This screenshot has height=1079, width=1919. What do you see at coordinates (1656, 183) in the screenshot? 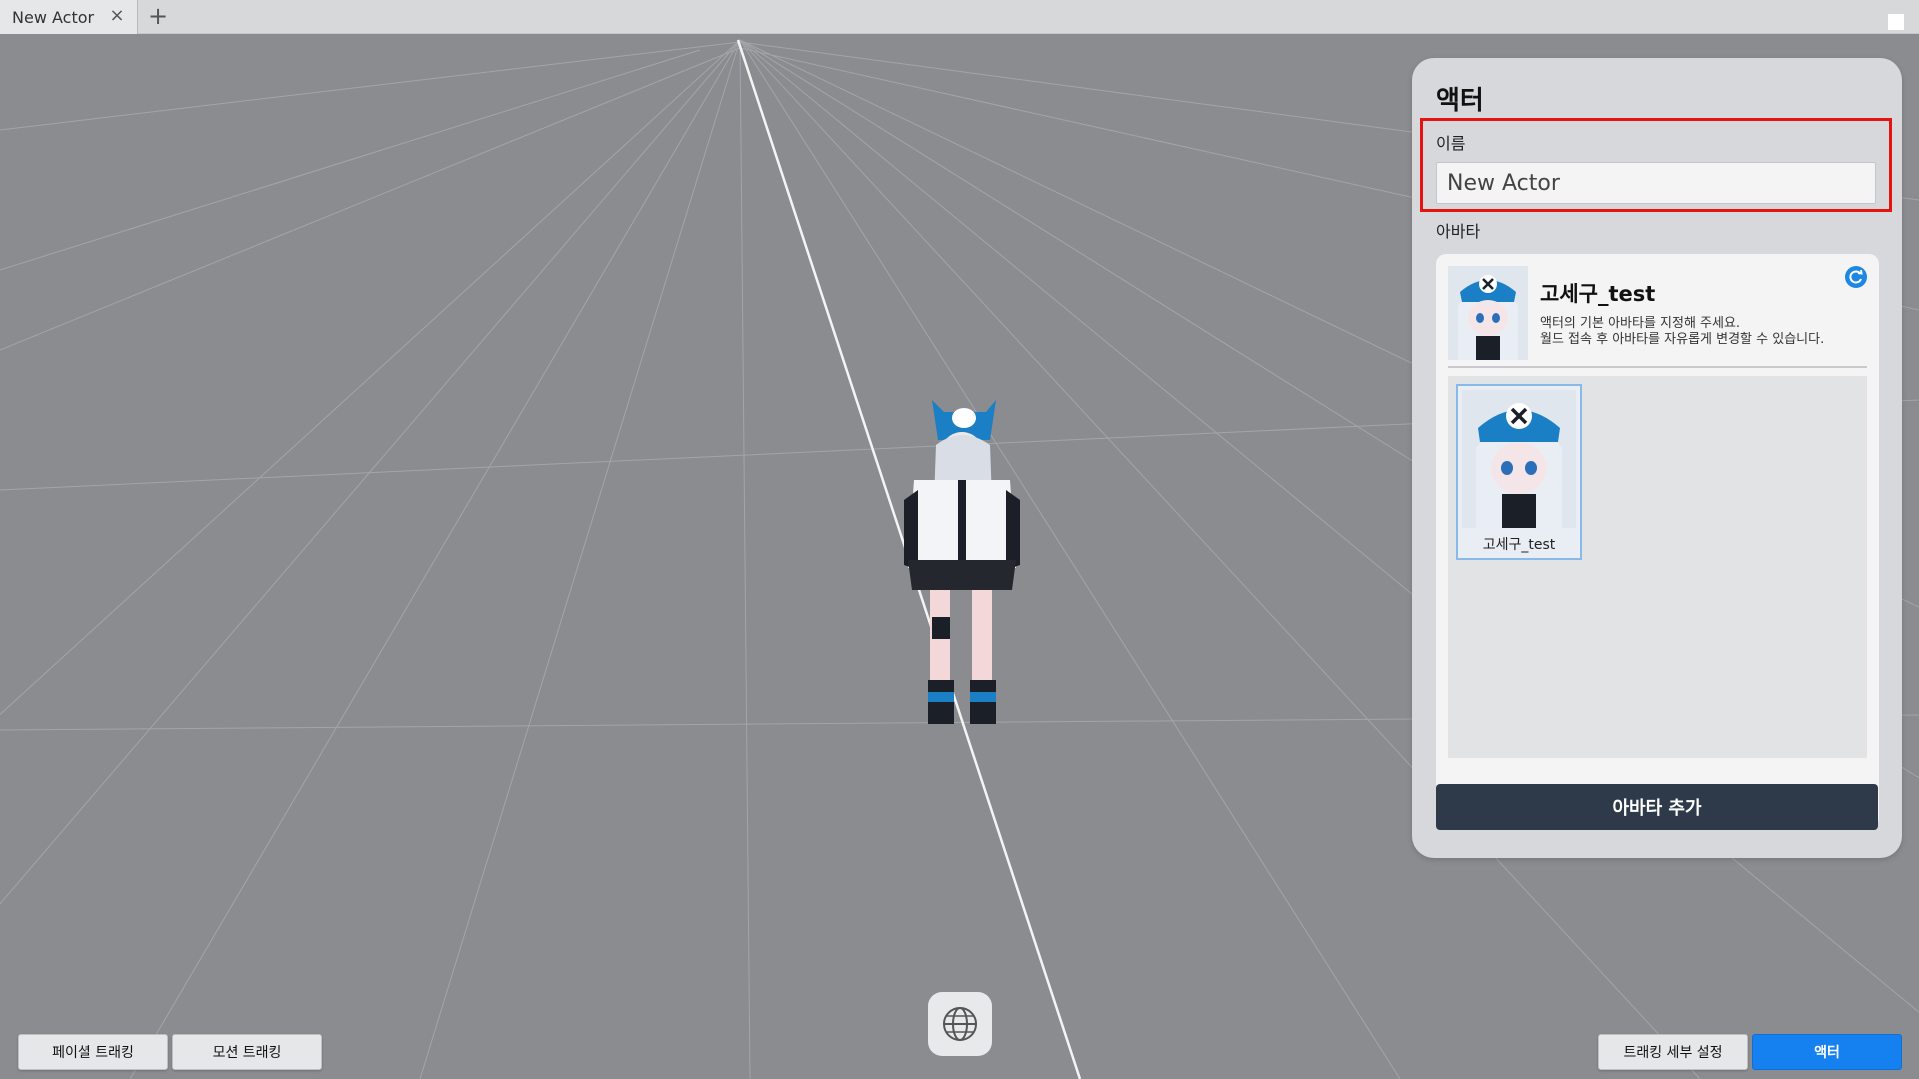
I see `actor-name-input` at bounding box center [1656, 183].